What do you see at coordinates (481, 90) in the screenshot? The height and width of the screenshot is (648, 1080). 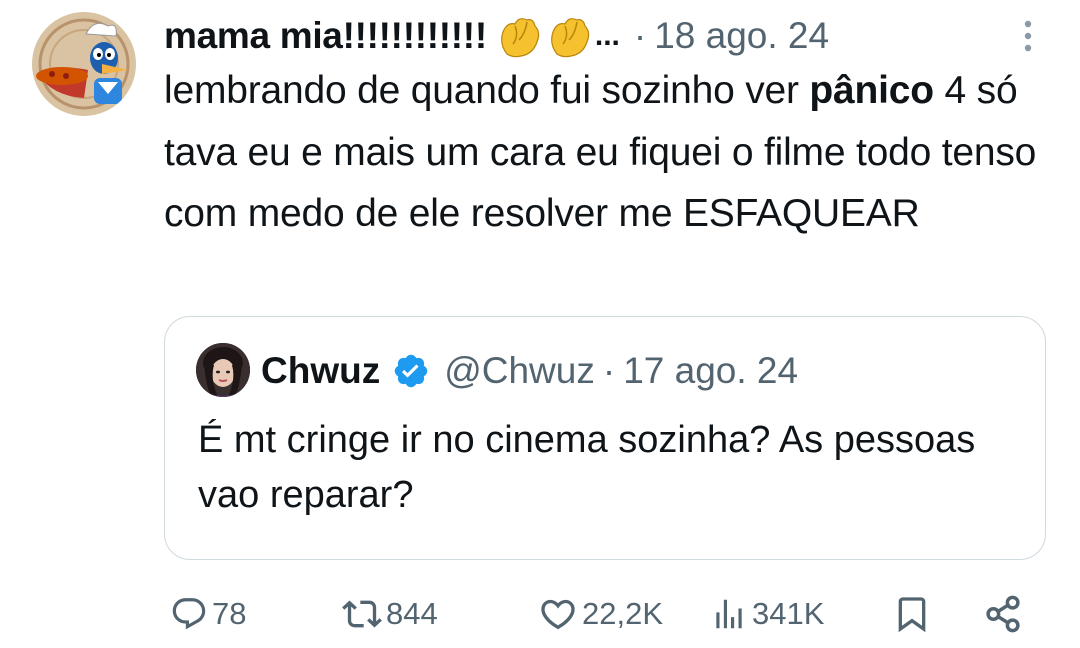 I see `tweet-text-part1: lembrando de quando fui sozinho ver` at bounding box center [481, 90].